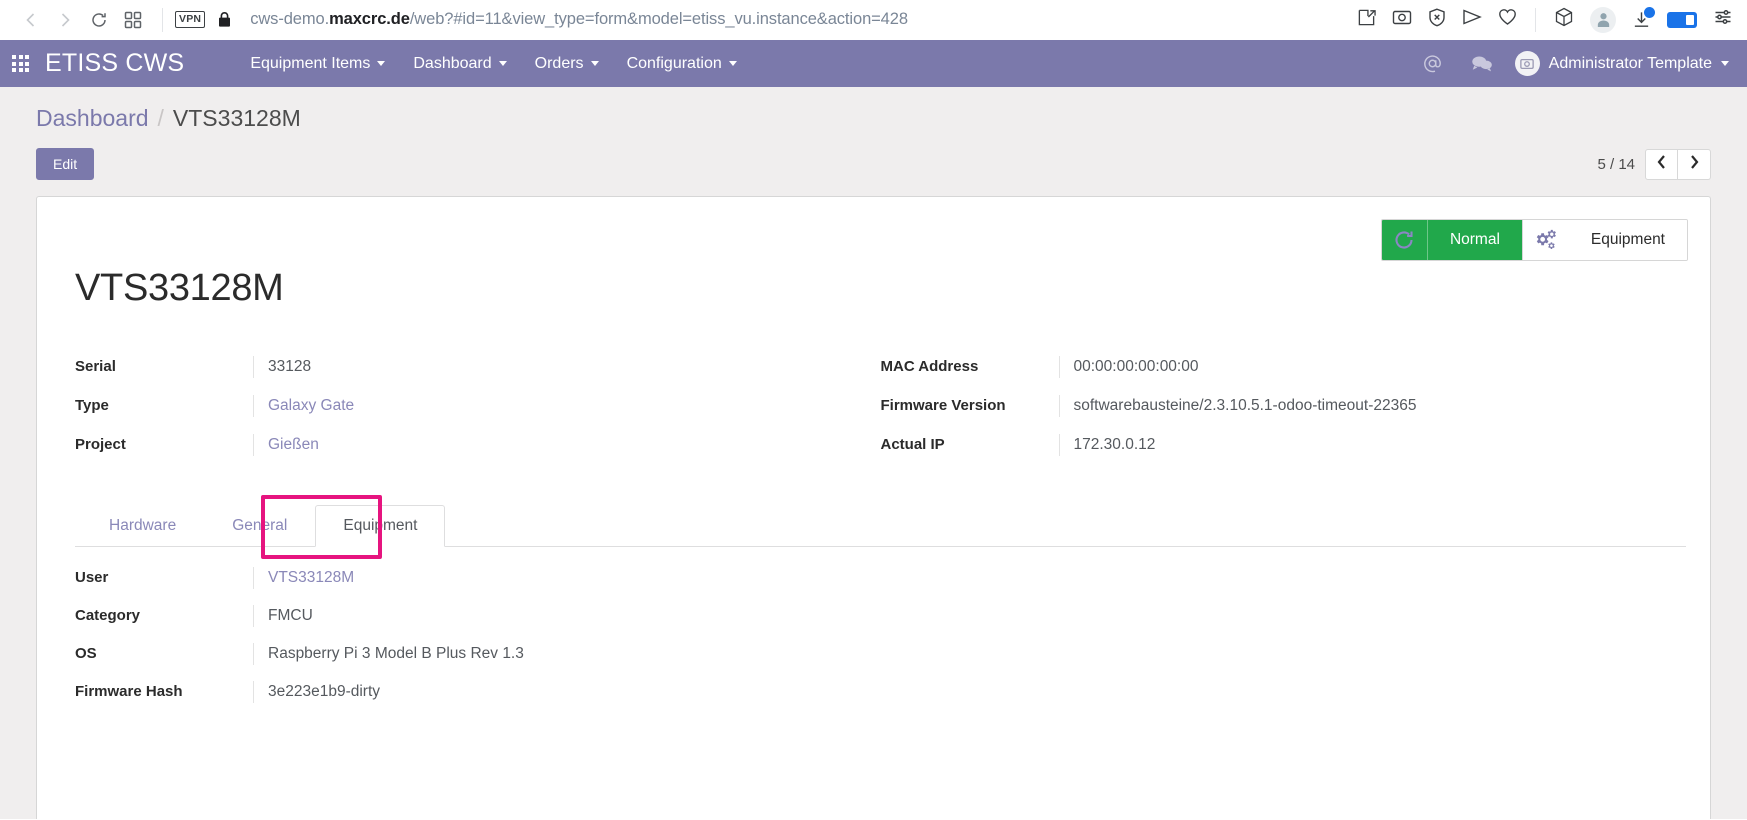 Image resolution: width=1747 pixels, height=820 pixels. Describe the element at coordinates (873, 118) in the screenshot. I see `breadcrumb: Dashboard / VTS33128M` at that location.